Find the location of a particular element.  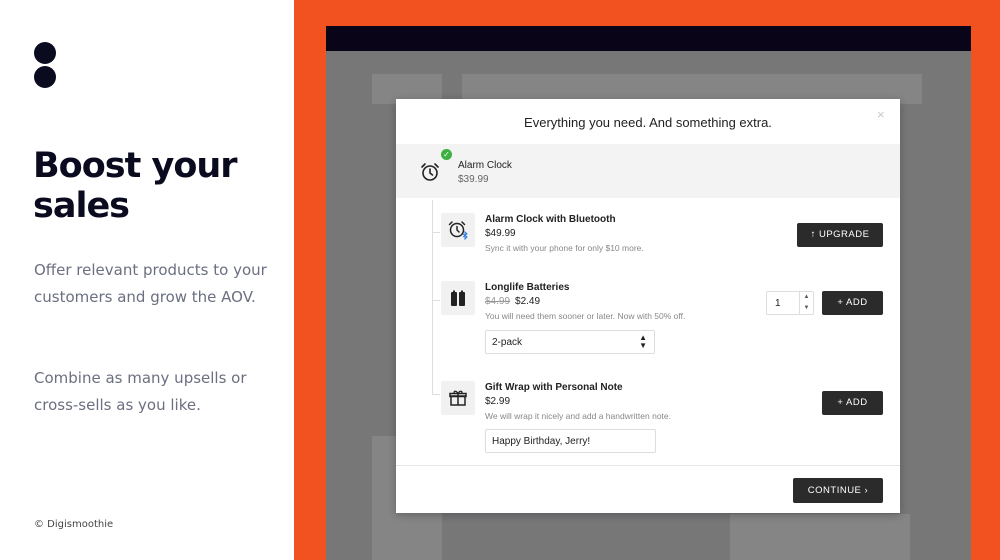

personal-note-input: Happy Birthday, Jerry! is located at coordinates (570, 441).